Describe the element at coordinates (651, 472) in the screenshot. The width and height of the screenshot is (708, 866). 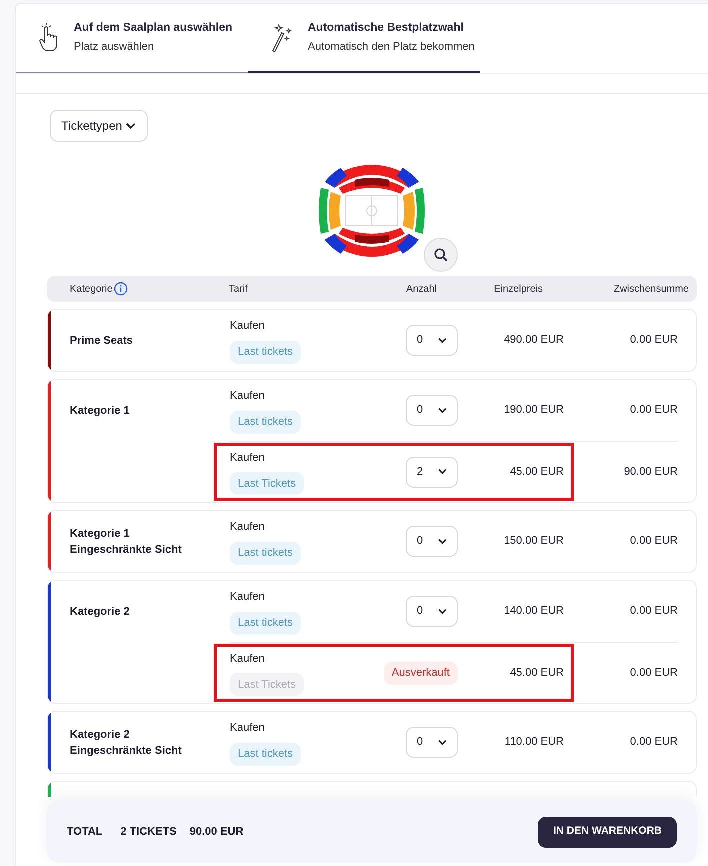
I see `subtotal: 90.00 EUR` at that location.